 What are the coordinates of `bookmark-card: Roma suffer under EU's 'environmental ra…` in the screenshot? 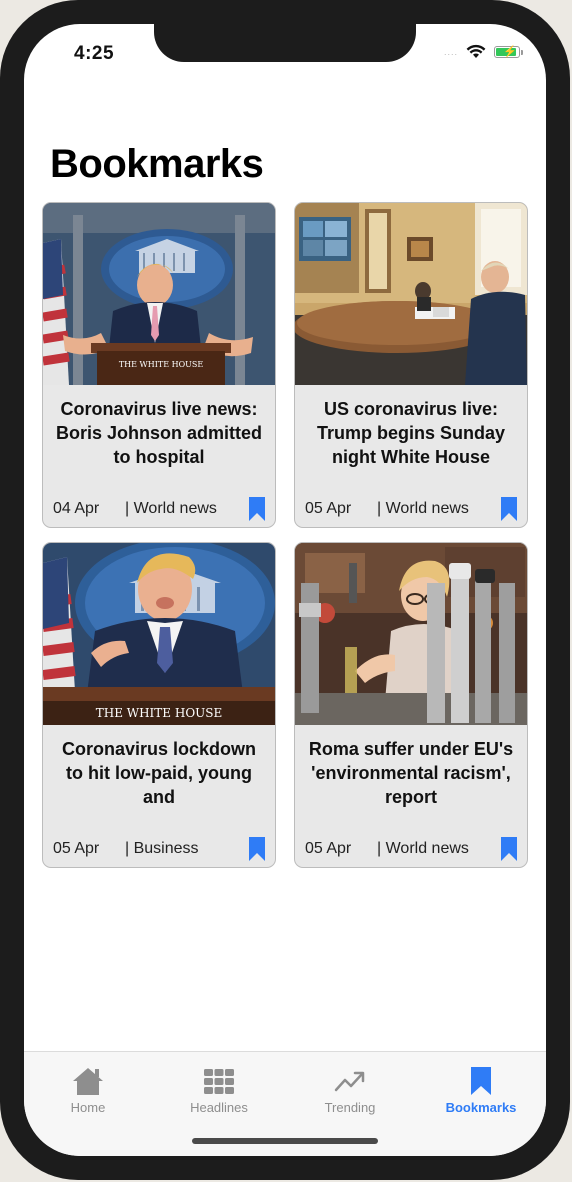 It's located at (411, 705).